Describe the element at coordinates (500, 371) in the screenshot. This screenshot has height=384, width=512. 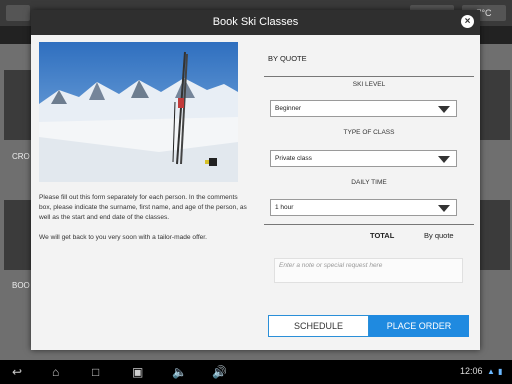
I see `battery-icon: ▮` at that location.